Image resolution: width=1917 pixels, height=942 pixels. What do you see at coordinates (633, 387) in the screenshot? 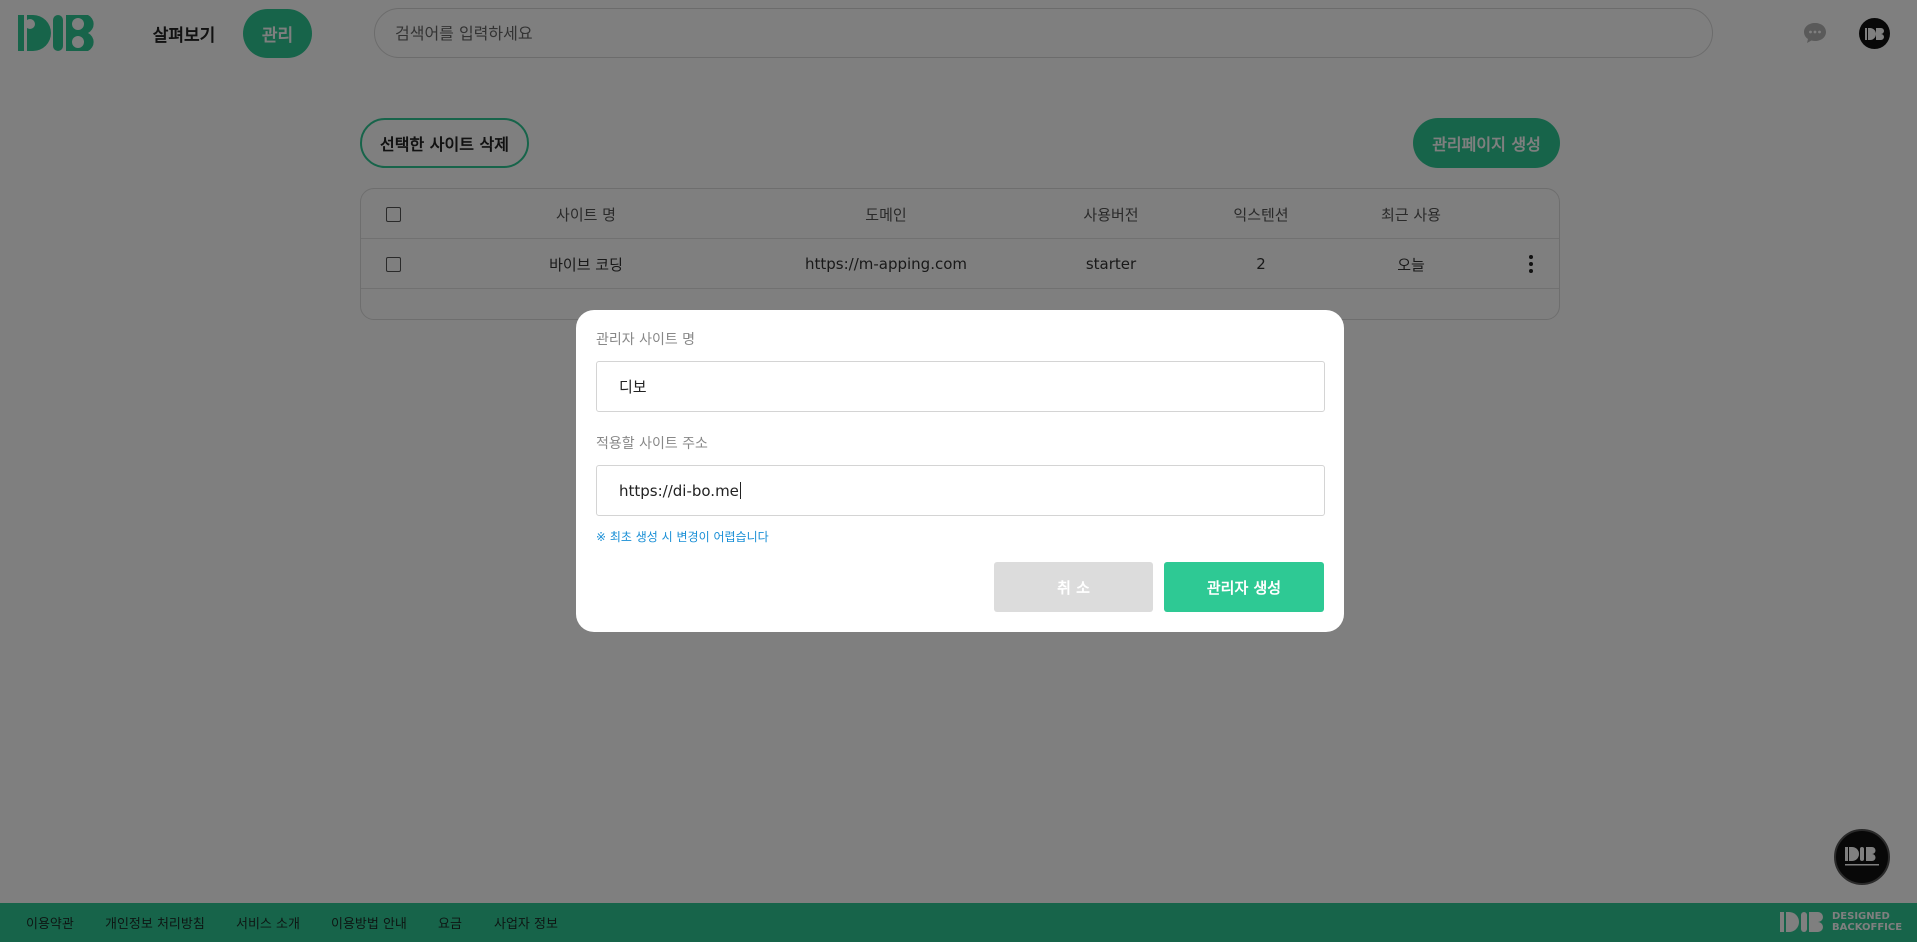
I see `site-name-value: 디보` at bounding box center [633, 387].